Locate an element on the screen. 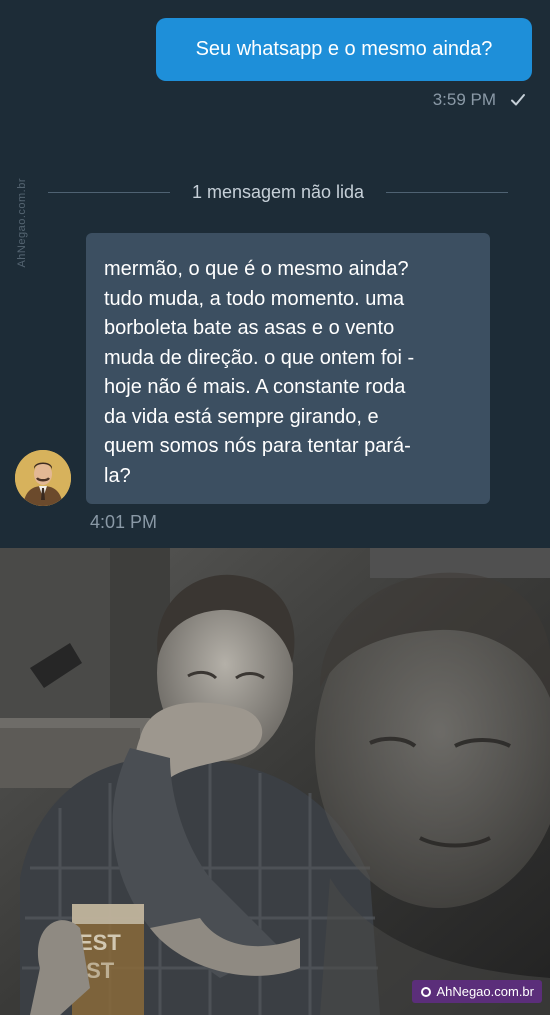 Image resolution: width=550 pixels, height=1015 pixels. sender-avatar is located at coordinates (43, 478).